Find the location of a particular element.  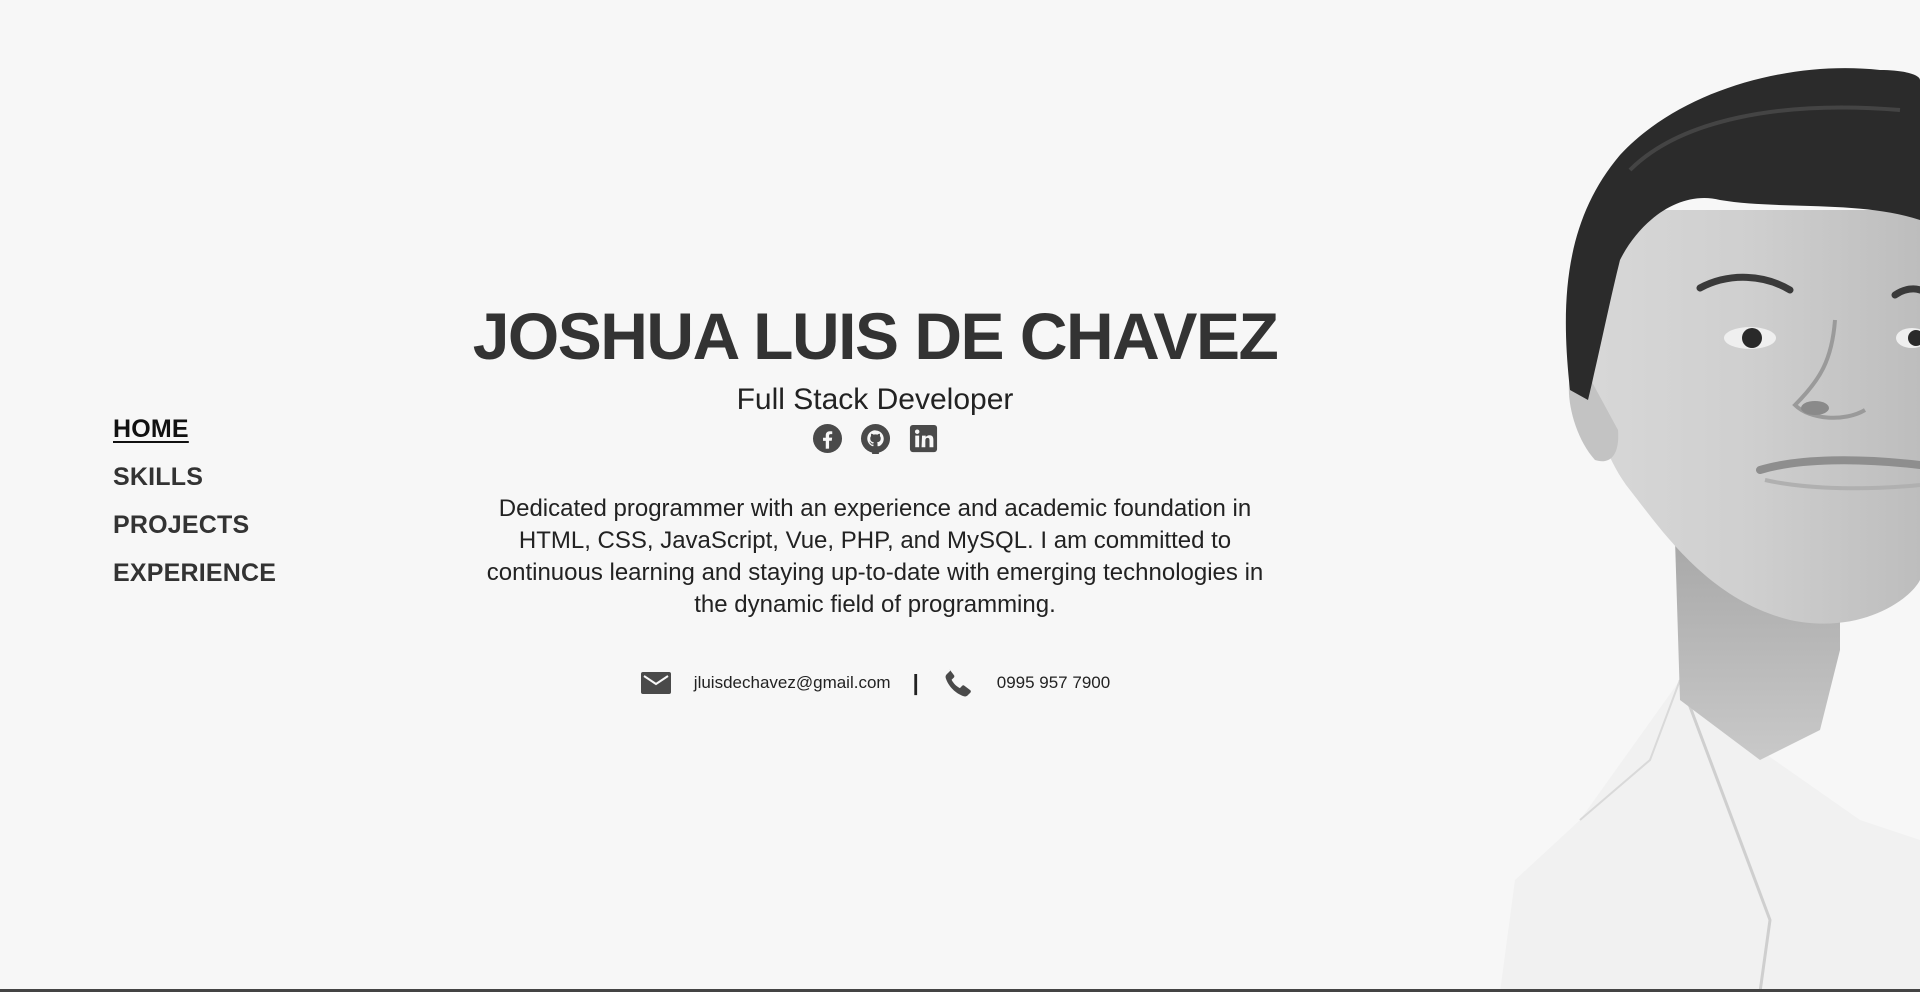

linkedin-icon is located at coordinates (923, 438).